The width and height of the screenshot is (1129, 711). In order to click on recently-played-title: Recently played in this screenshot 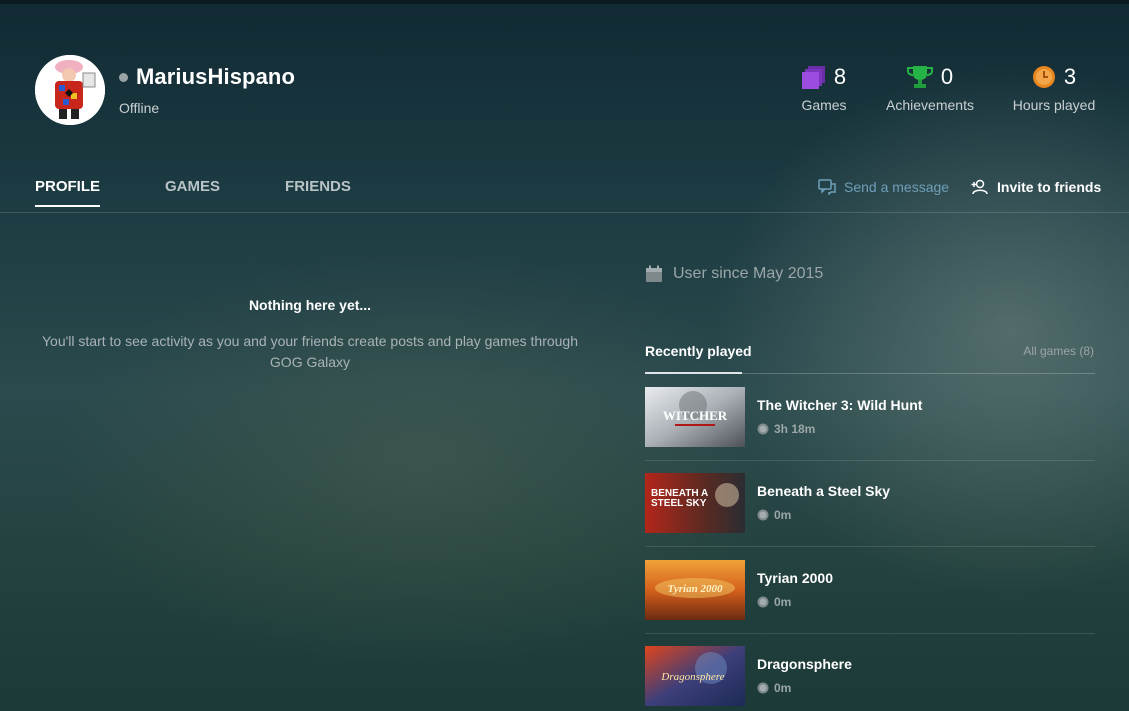, I will do `click(698, 351)`.